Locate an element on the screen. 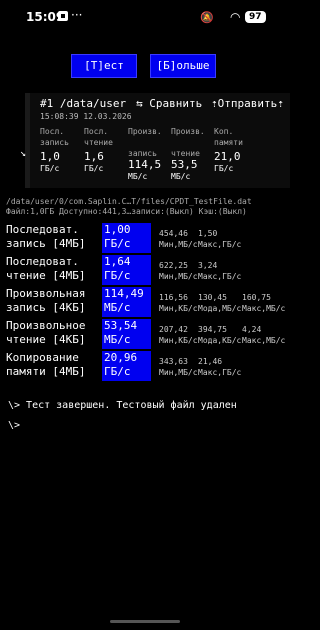 The image size is (320, 630). stat: 130,45 Мода,МБ/с is located at coordinates (219, 303).